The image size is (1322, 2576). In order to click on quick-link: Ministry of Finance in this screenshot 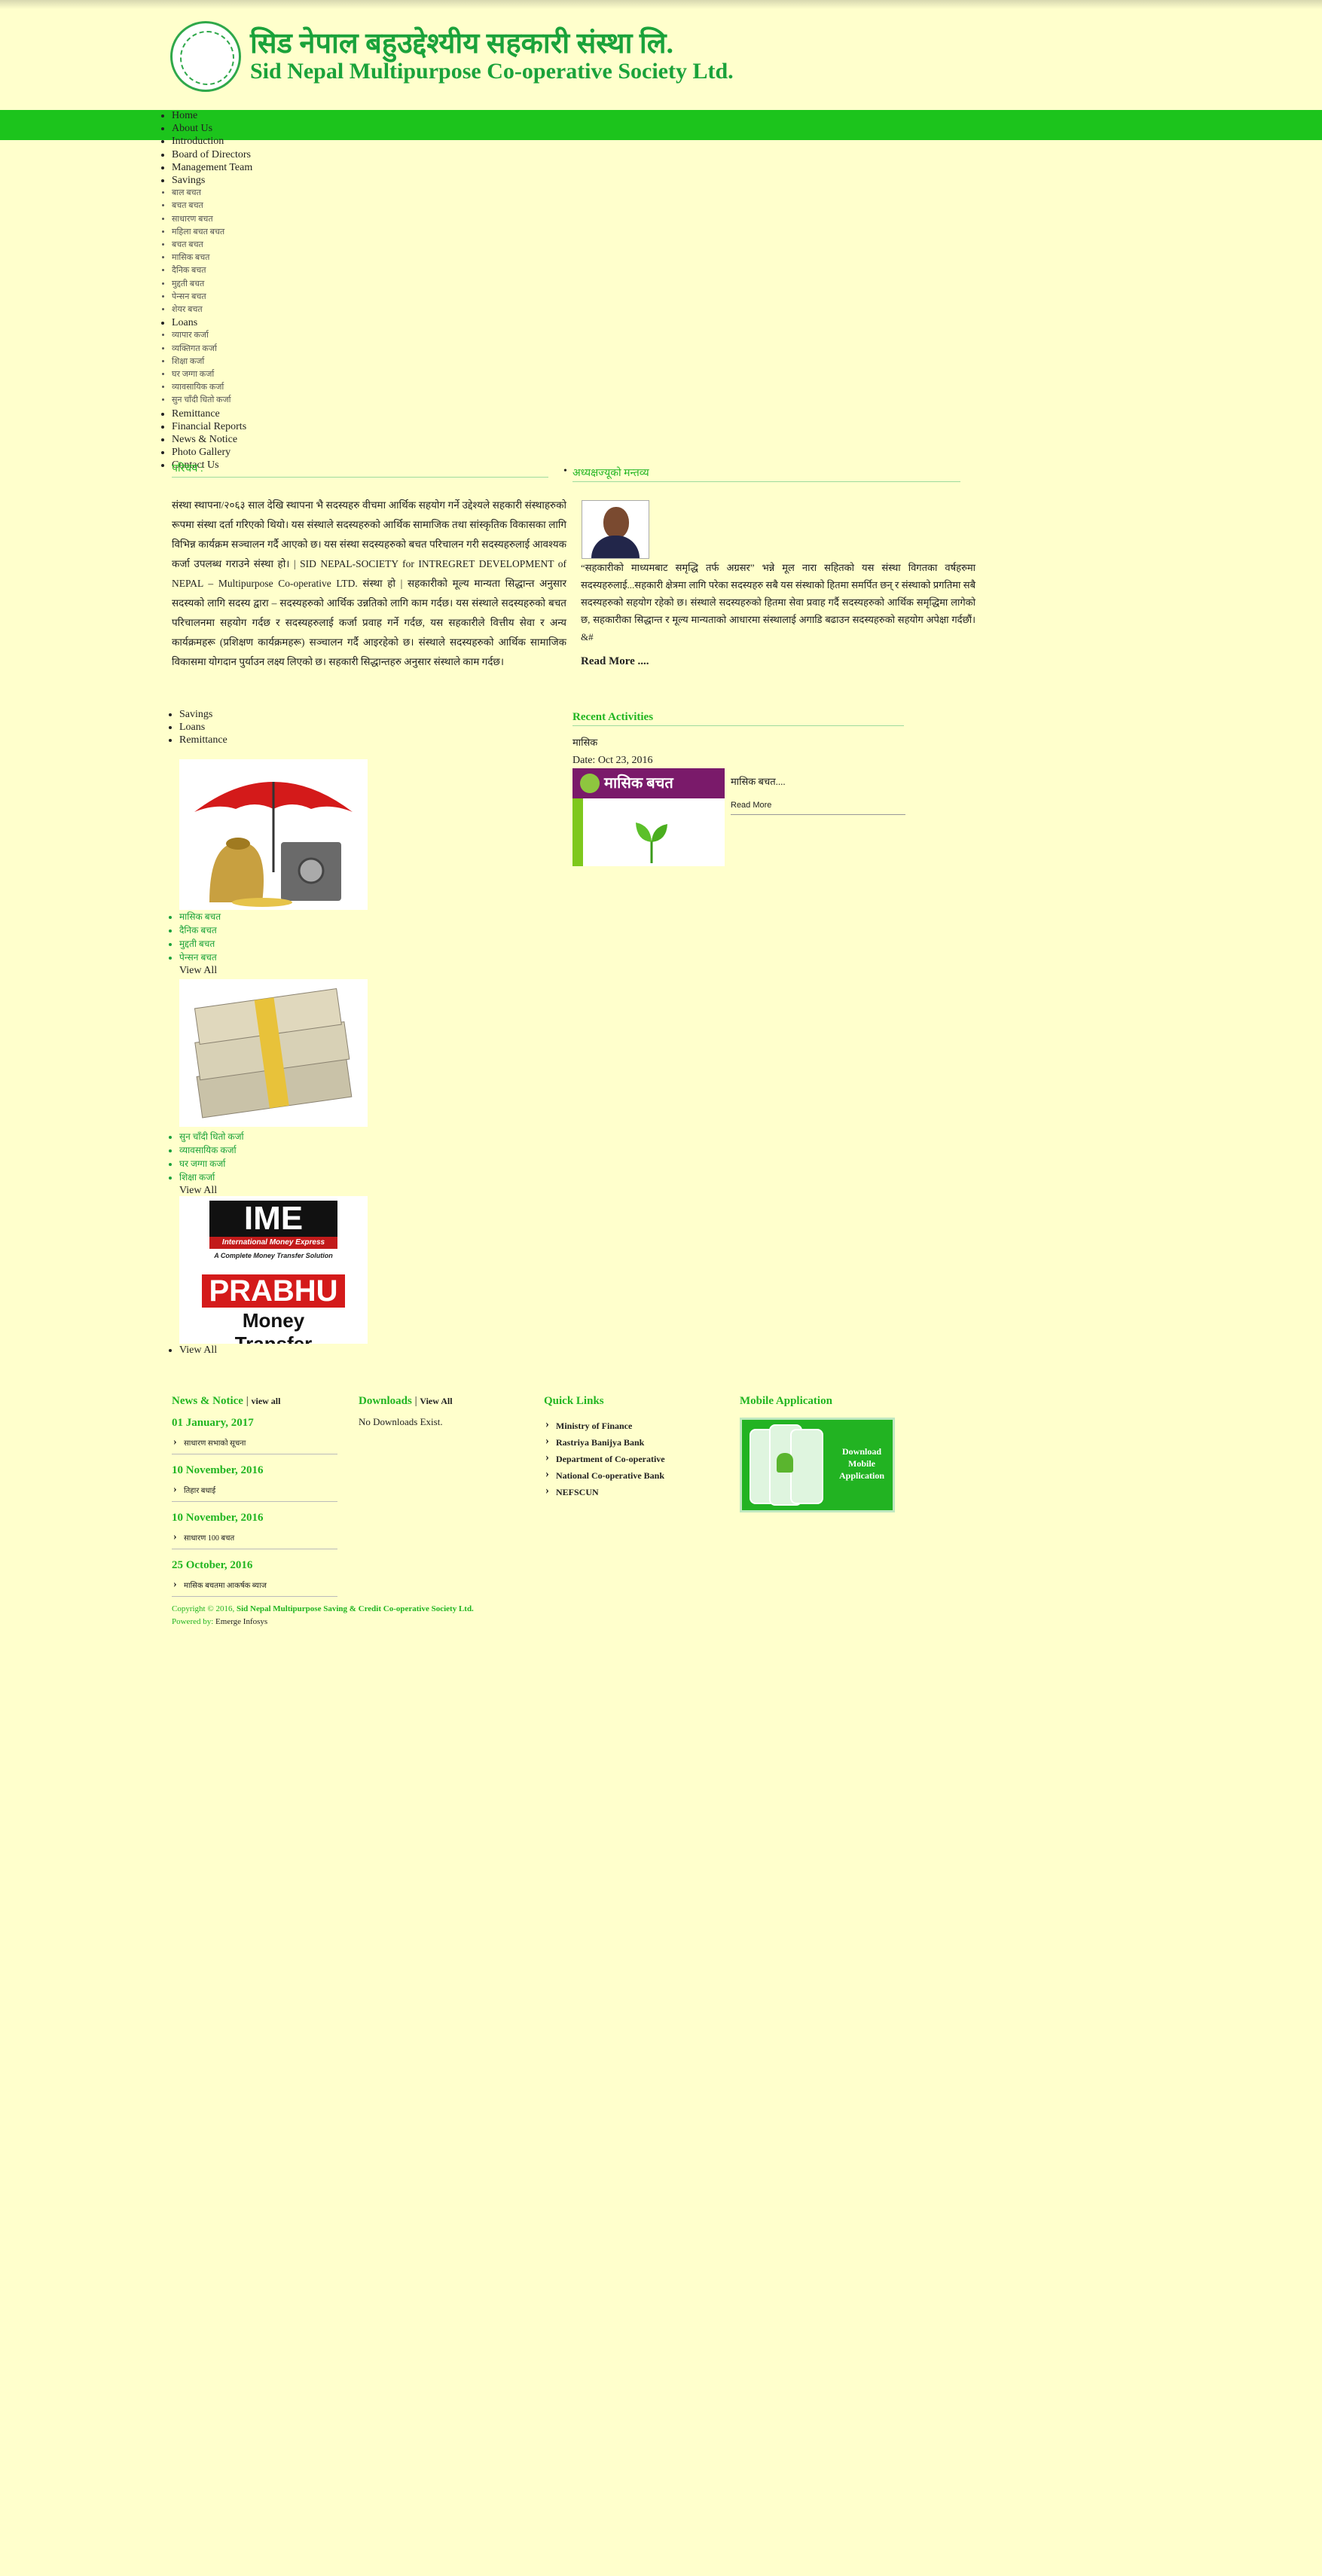, I will do `click(604, 1425)`.